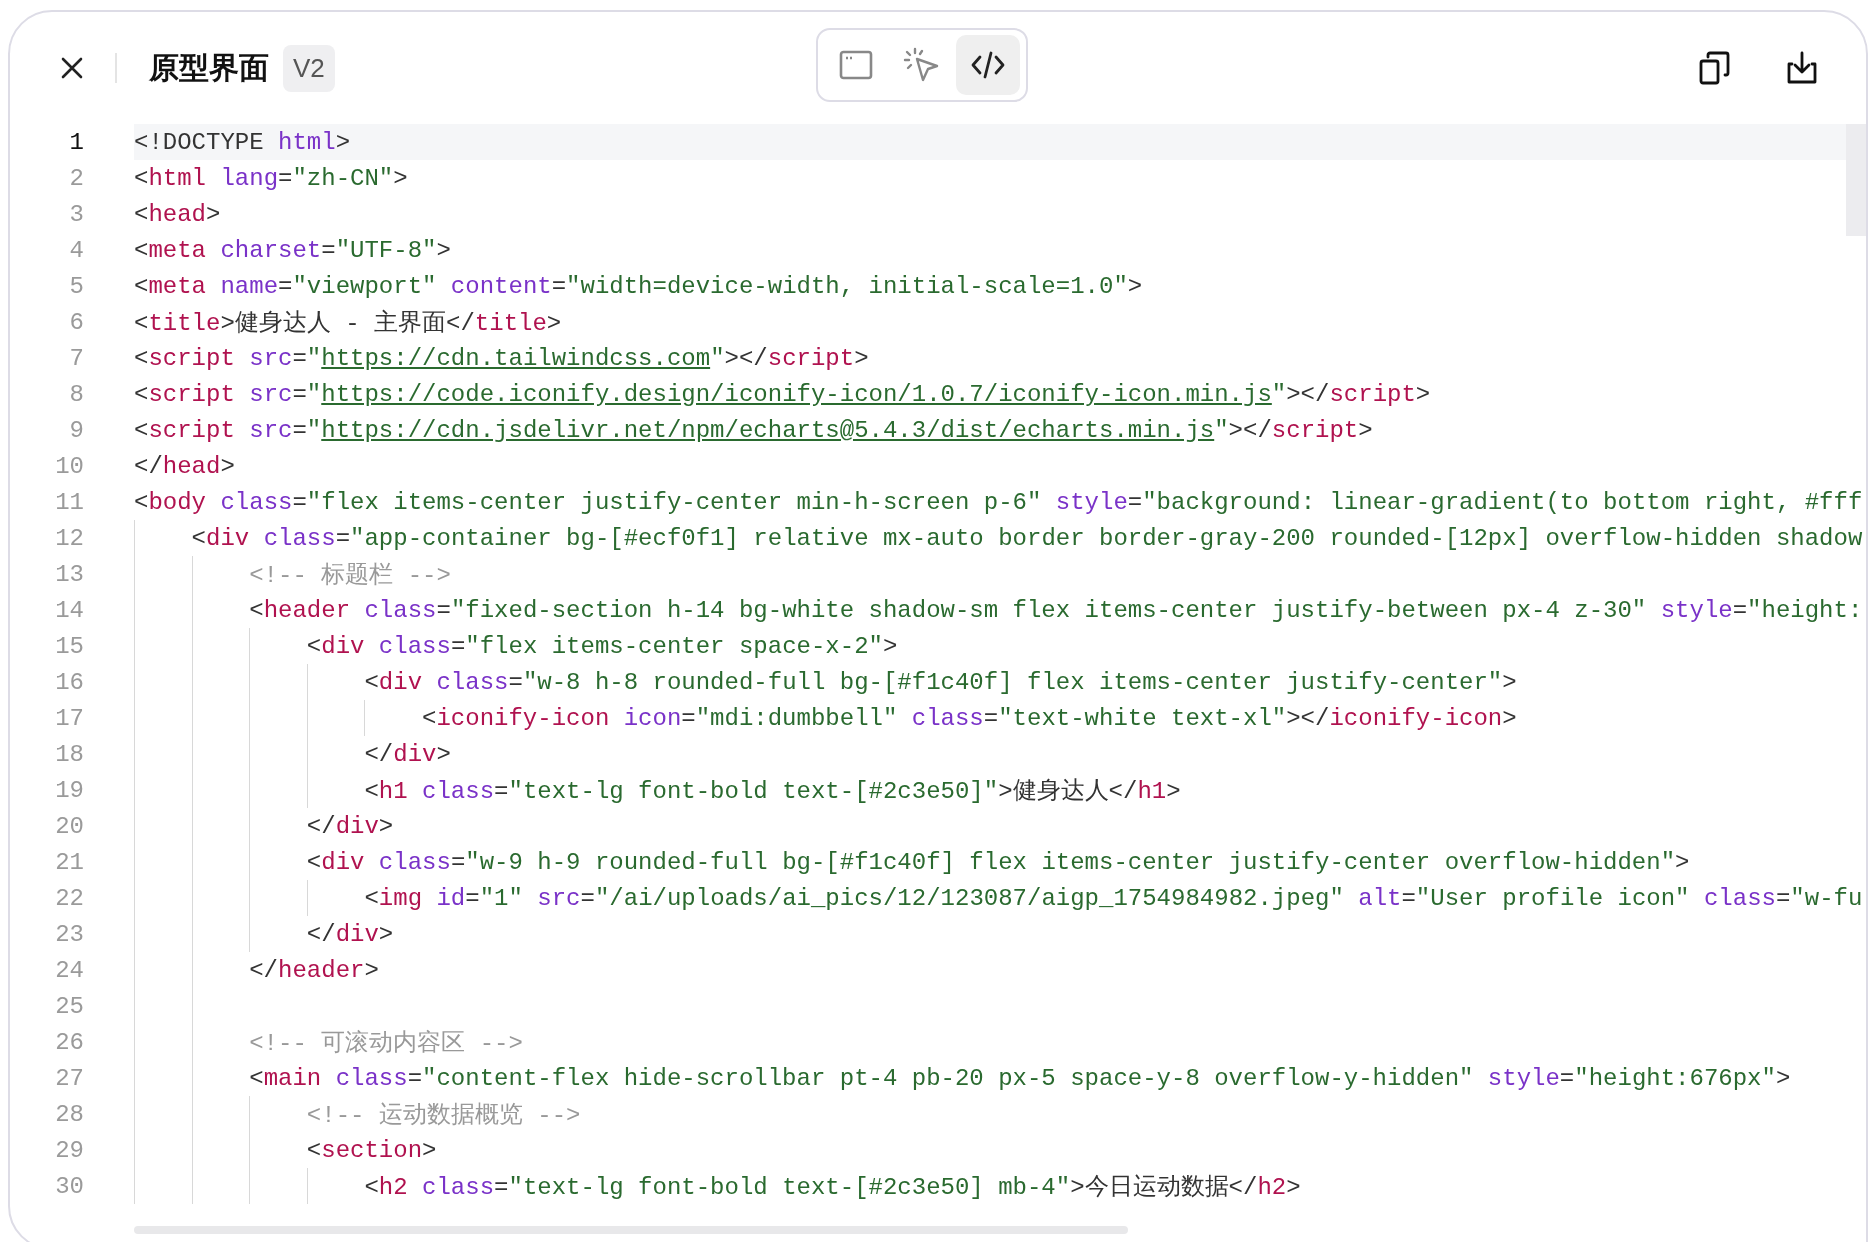 The width and height of the screenshot is (1868, 1242). What do you see at coordinates (856, 65) in the screenshot?
I see `window-icon` at bounding box center [856, 65].